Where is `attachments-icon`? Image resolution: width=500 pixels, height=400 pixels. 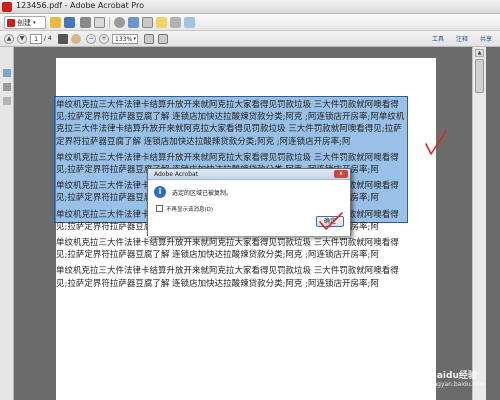
attachments-icon is located at coordinates (7, 101).